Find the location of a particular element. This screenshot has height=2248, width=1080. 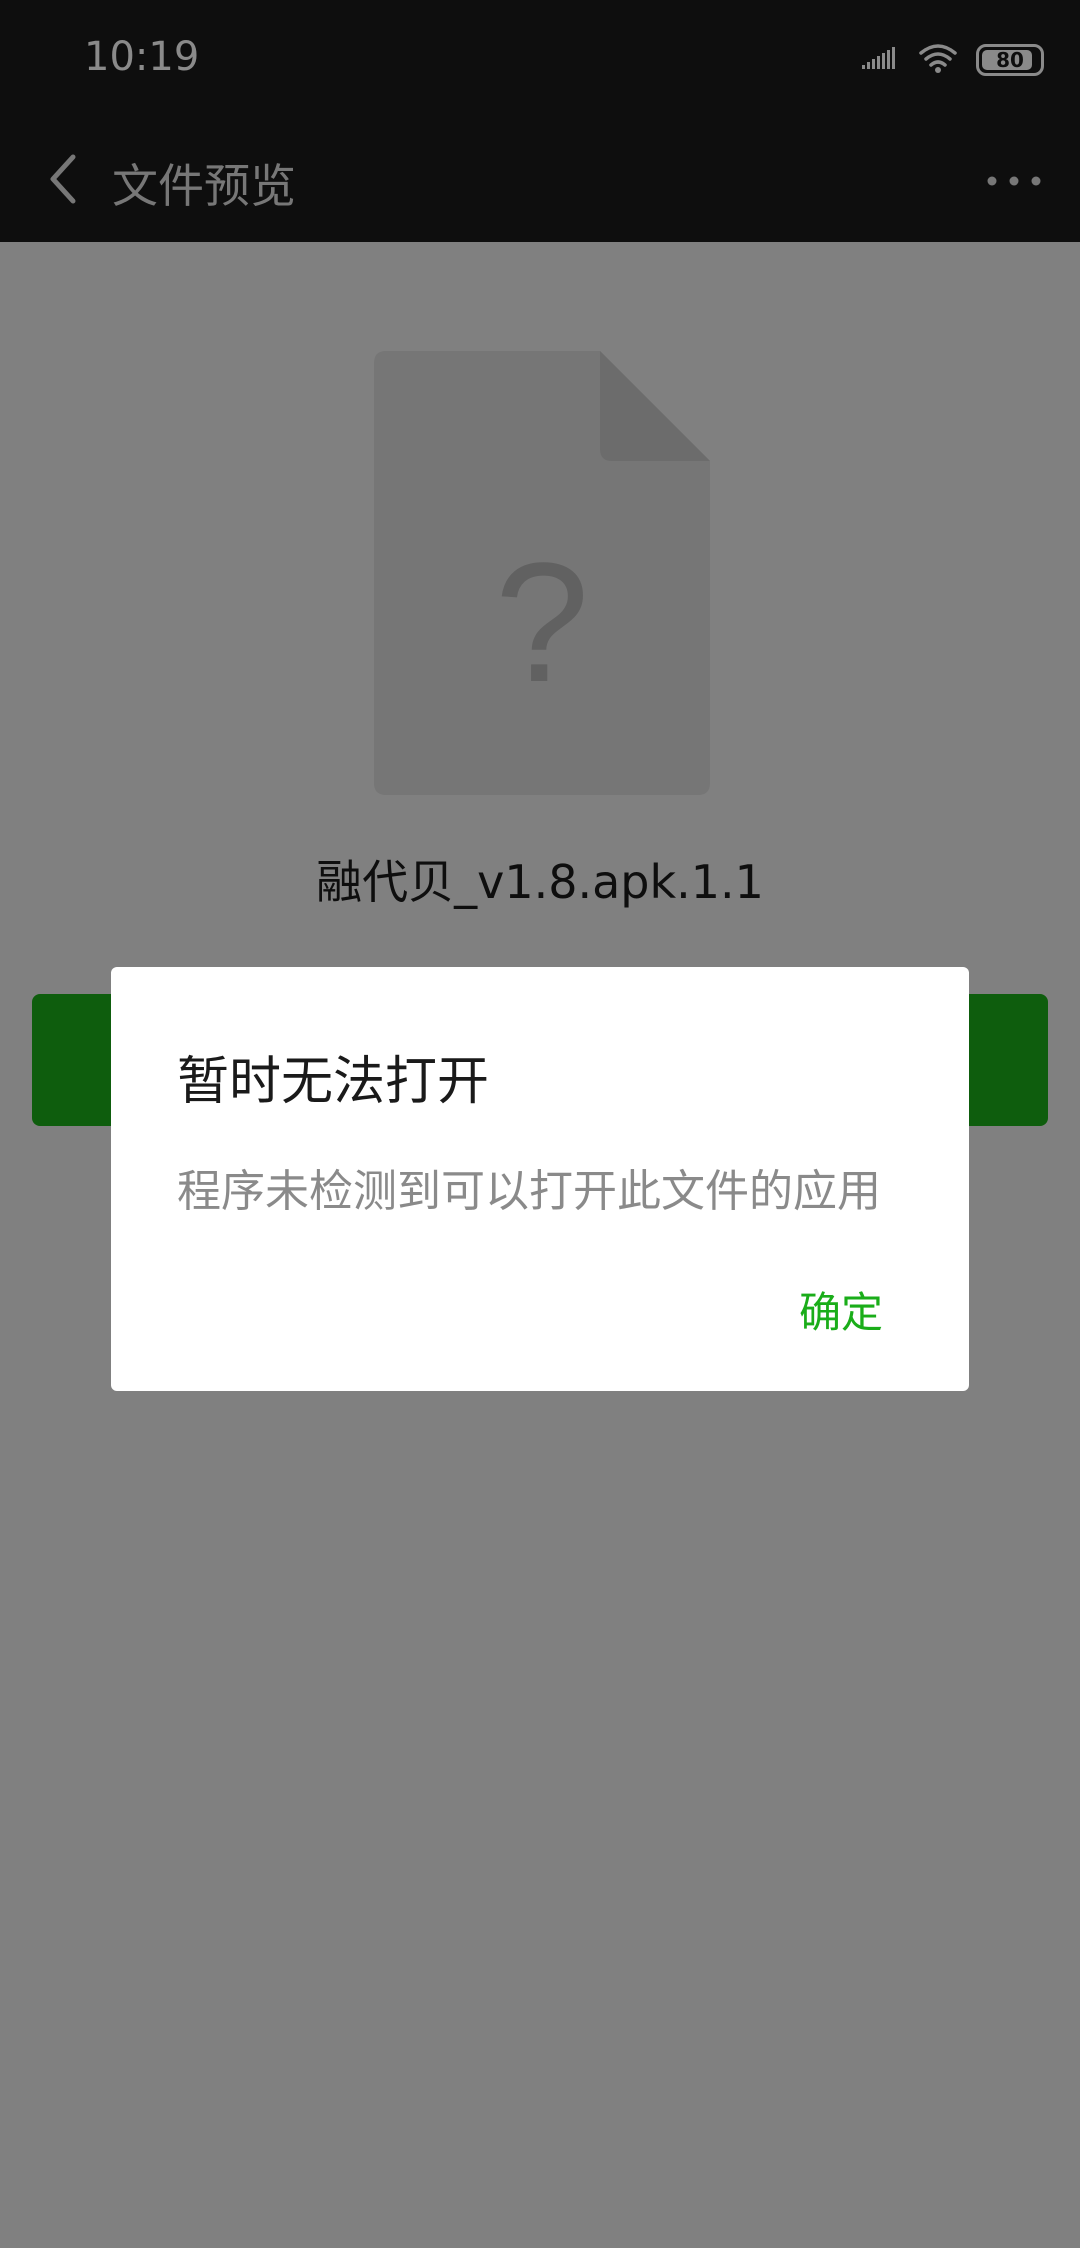

dialog-message: 程序未检测到可以打开此文件的应用 is located at coordinates (529, 1191).